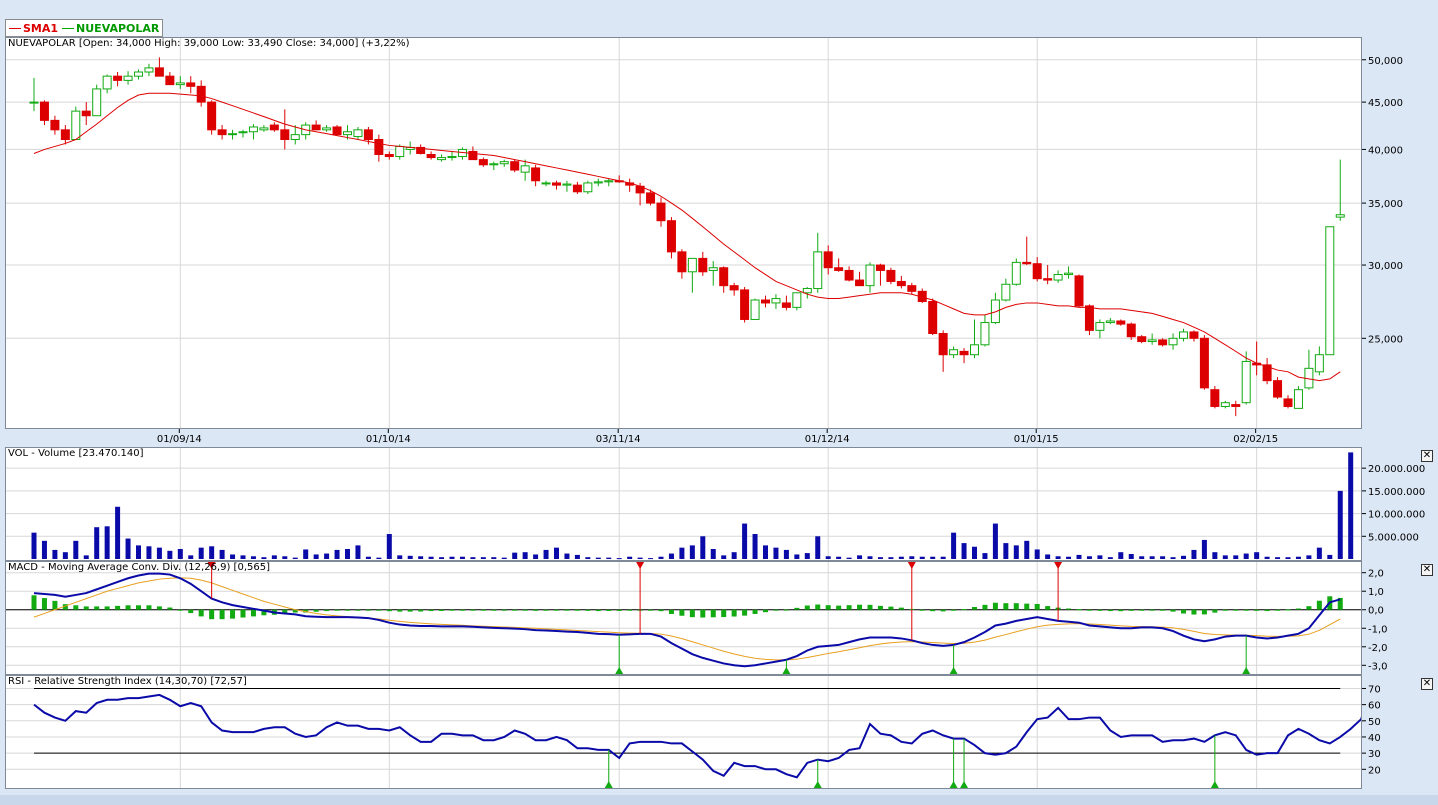 Image resolution: width=1438 pixels, height=805 pixels. I want to click on macd-chart, so click(683, 618).